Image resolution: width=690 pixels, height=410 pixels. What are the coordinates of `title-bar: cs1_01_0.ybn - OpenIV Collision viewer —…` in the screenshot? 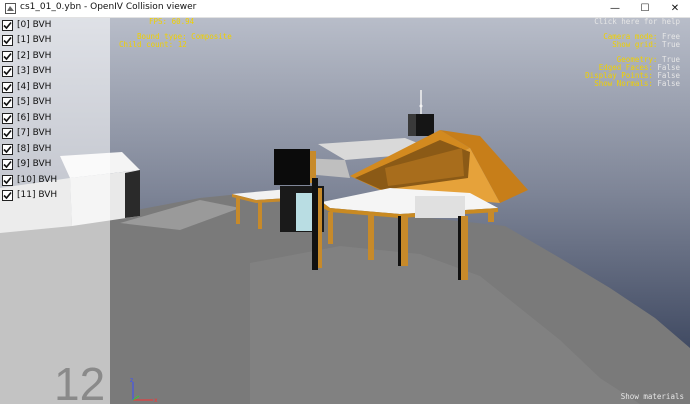 It's located at (345, 9).